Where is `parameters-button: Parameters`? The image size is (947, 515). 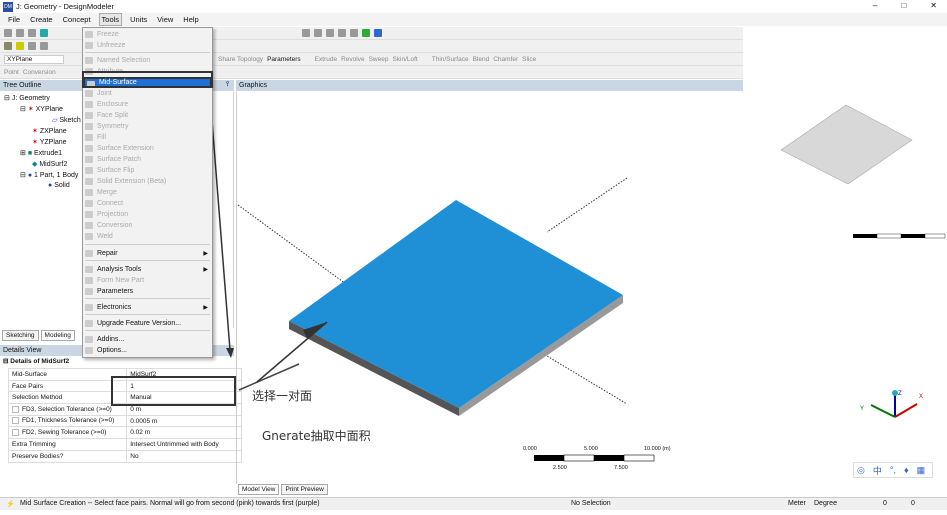 parameters-button: Parameters is located at coordinates (284, 59).